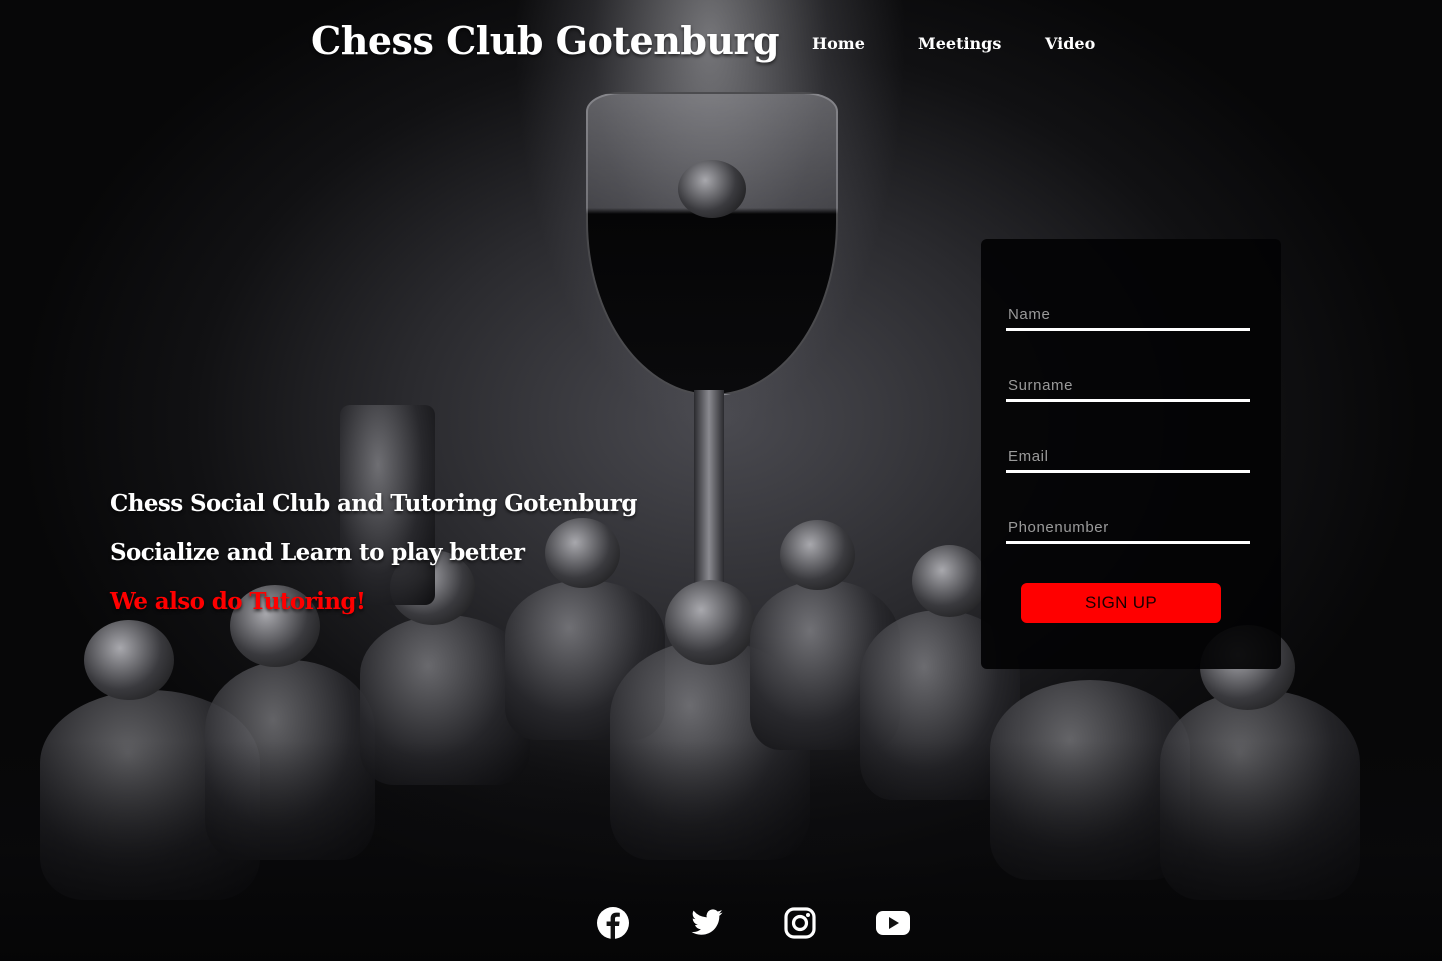  Describe the element at coordinates (712, 189) in the screenshot. I see `pawn-in-glass` at that location.